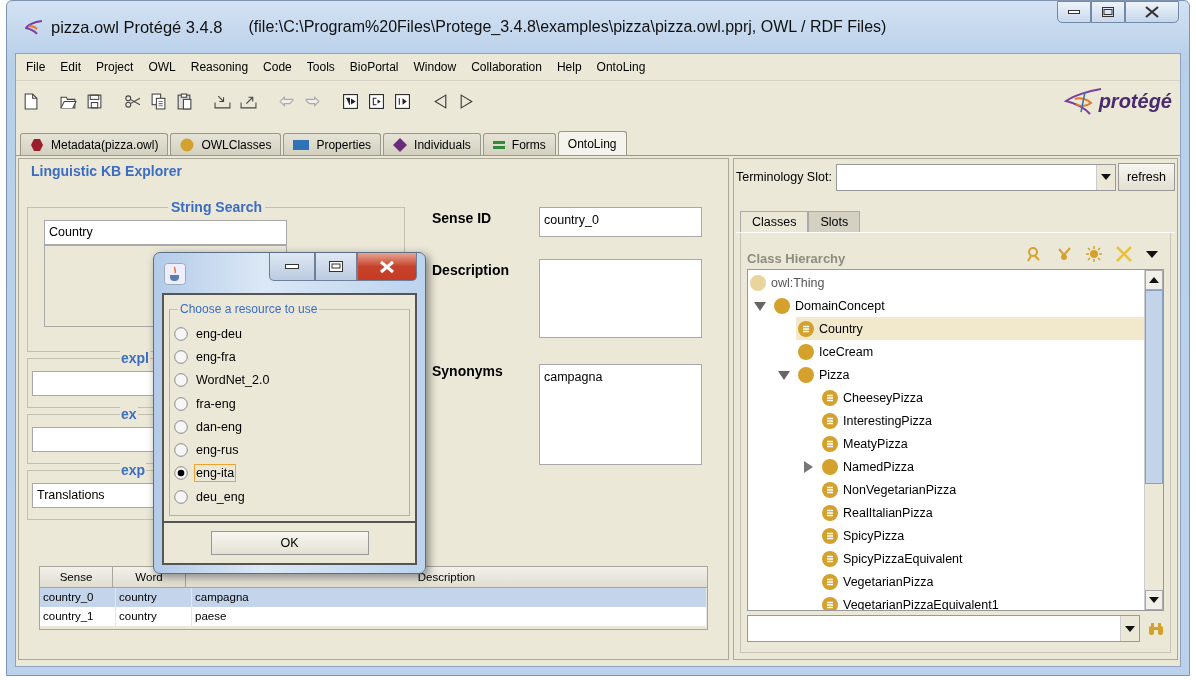  What do you see at coordinates (217, 207) in the screenshot?
I see `group-title: String Search` at bounding box center [217, 207].